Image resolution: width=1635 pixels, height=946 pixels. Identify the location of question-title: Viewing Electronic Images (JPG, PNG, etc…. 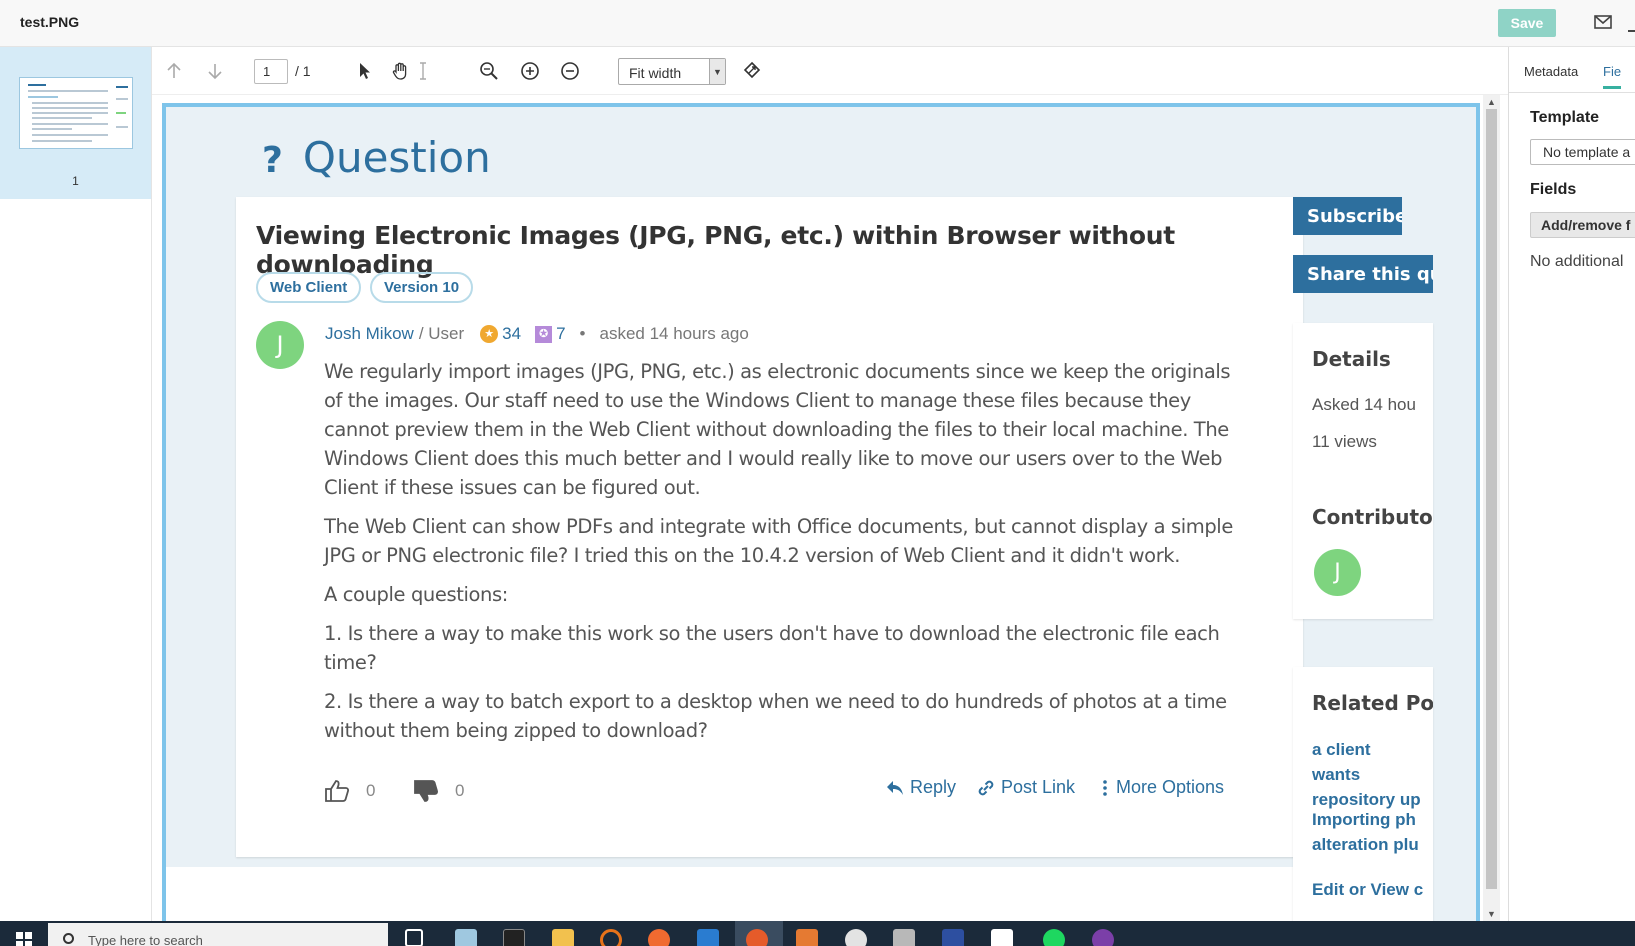
(715, 250).